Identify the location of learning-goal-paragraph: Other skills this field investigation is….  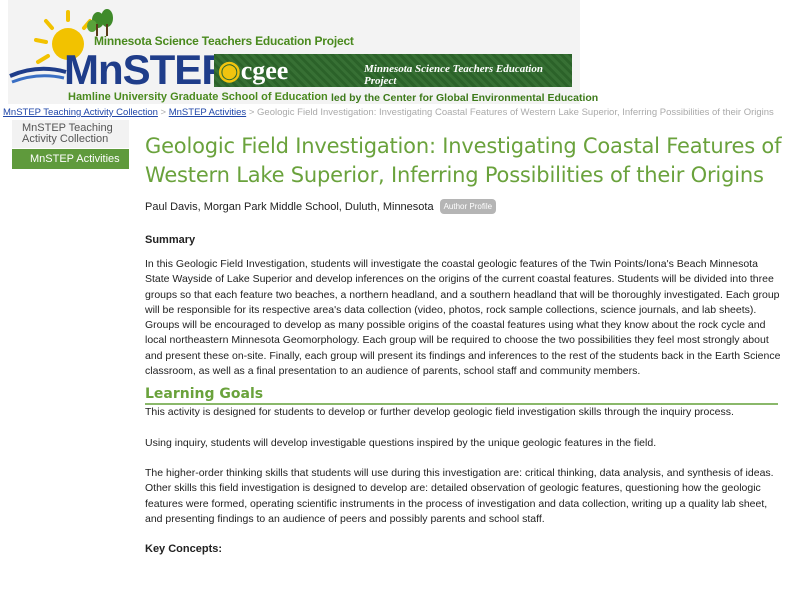
(456, 503).